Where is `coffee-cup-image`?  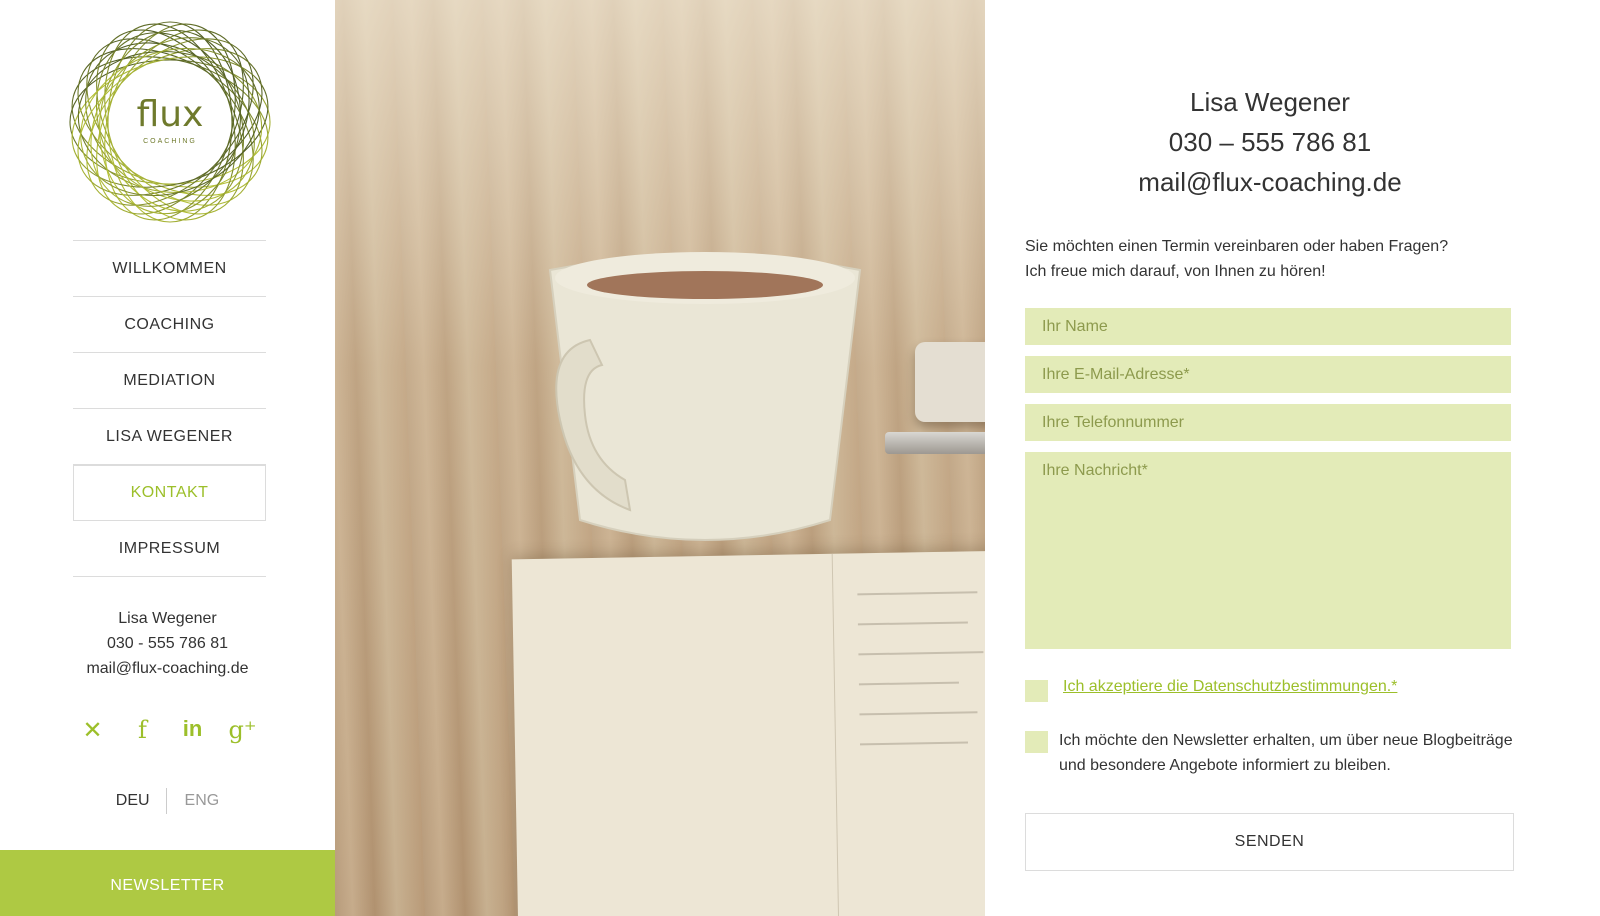
coffee-cup-image is located at coordinates (705, 396).